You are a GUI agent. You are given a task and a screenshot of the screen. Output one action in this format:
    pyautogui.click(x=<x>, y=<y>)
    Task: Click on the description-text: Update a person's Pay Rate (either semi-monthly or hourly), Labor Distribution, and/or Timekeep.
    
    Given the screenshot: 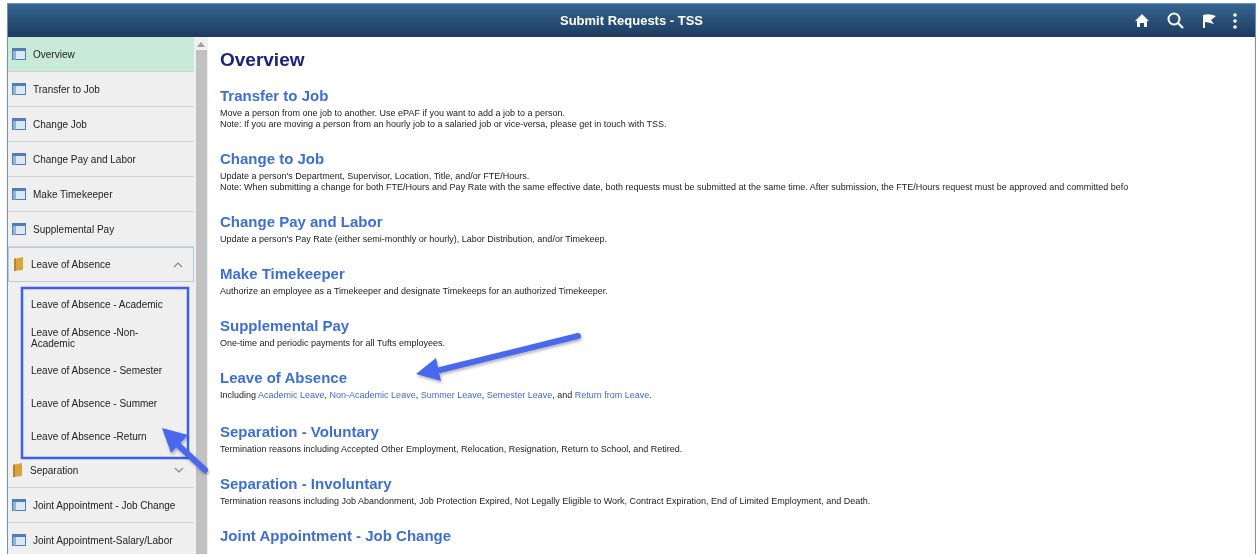 What is the action you would take?
    pyautogui.click(x=414, y=239)
    